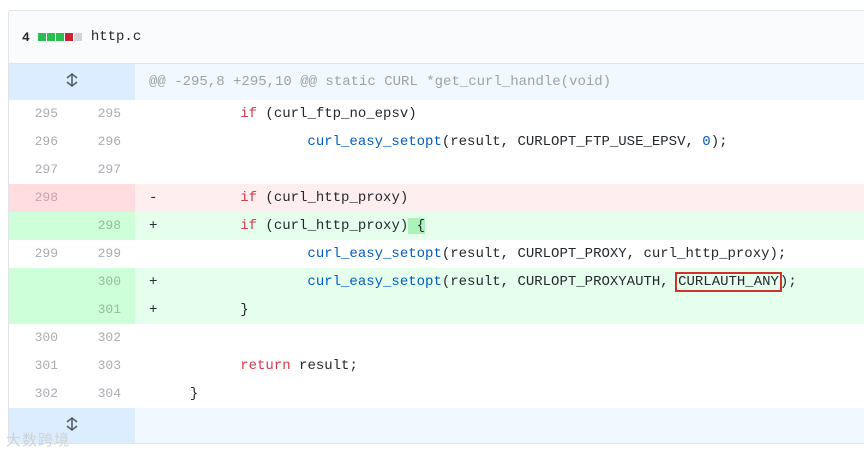 The image size is (864, 456). I want to click on unfold-icon, so click(72, 81).